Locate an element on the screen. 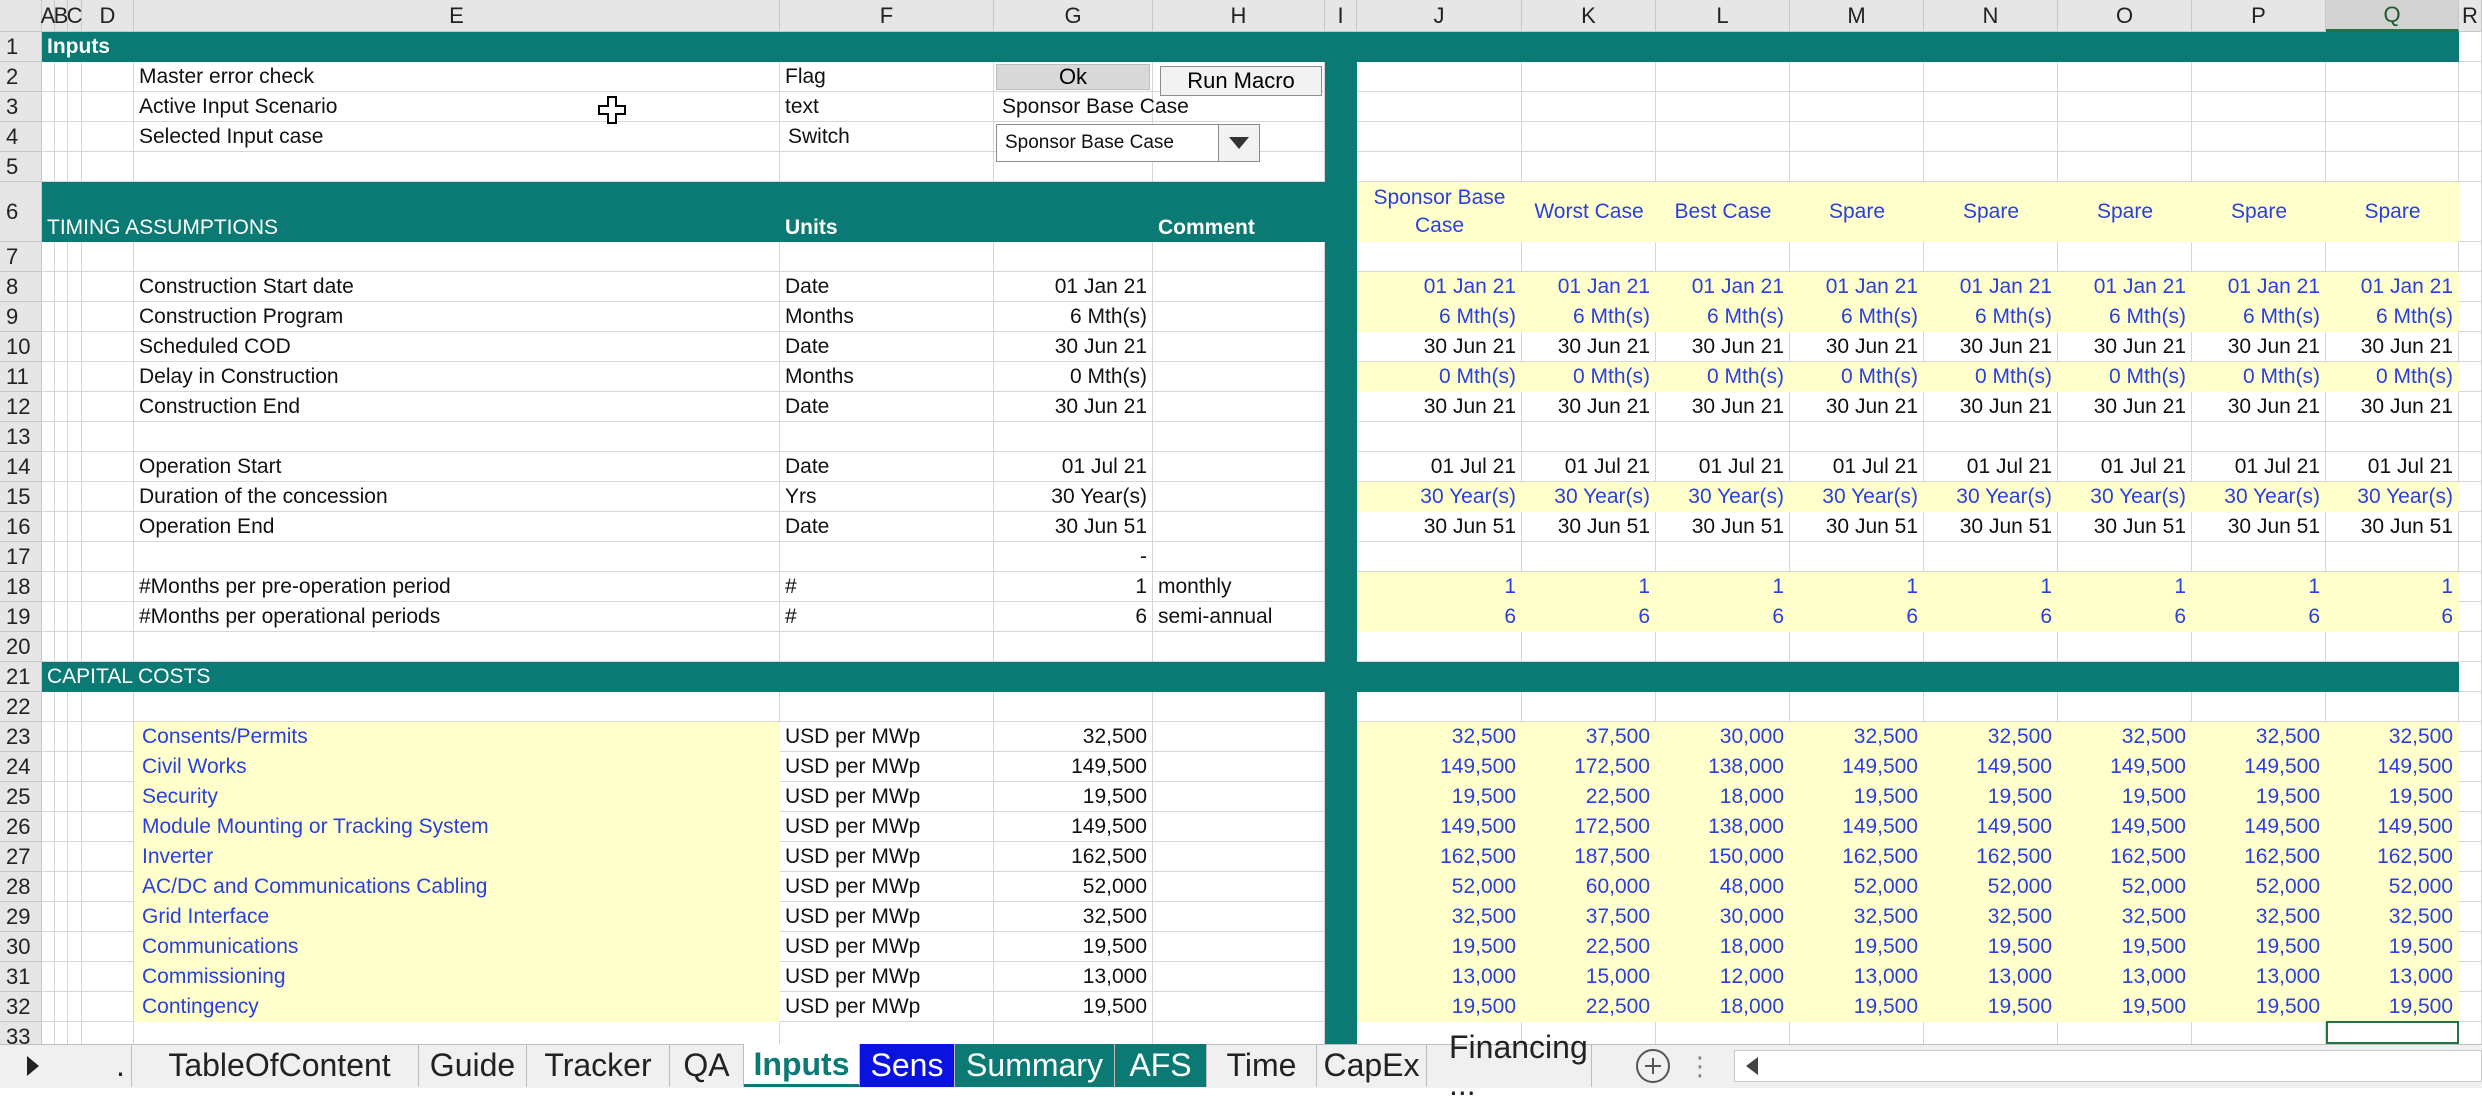  case-value-j-row-19: 6 is located at coordinates (1439, 617).